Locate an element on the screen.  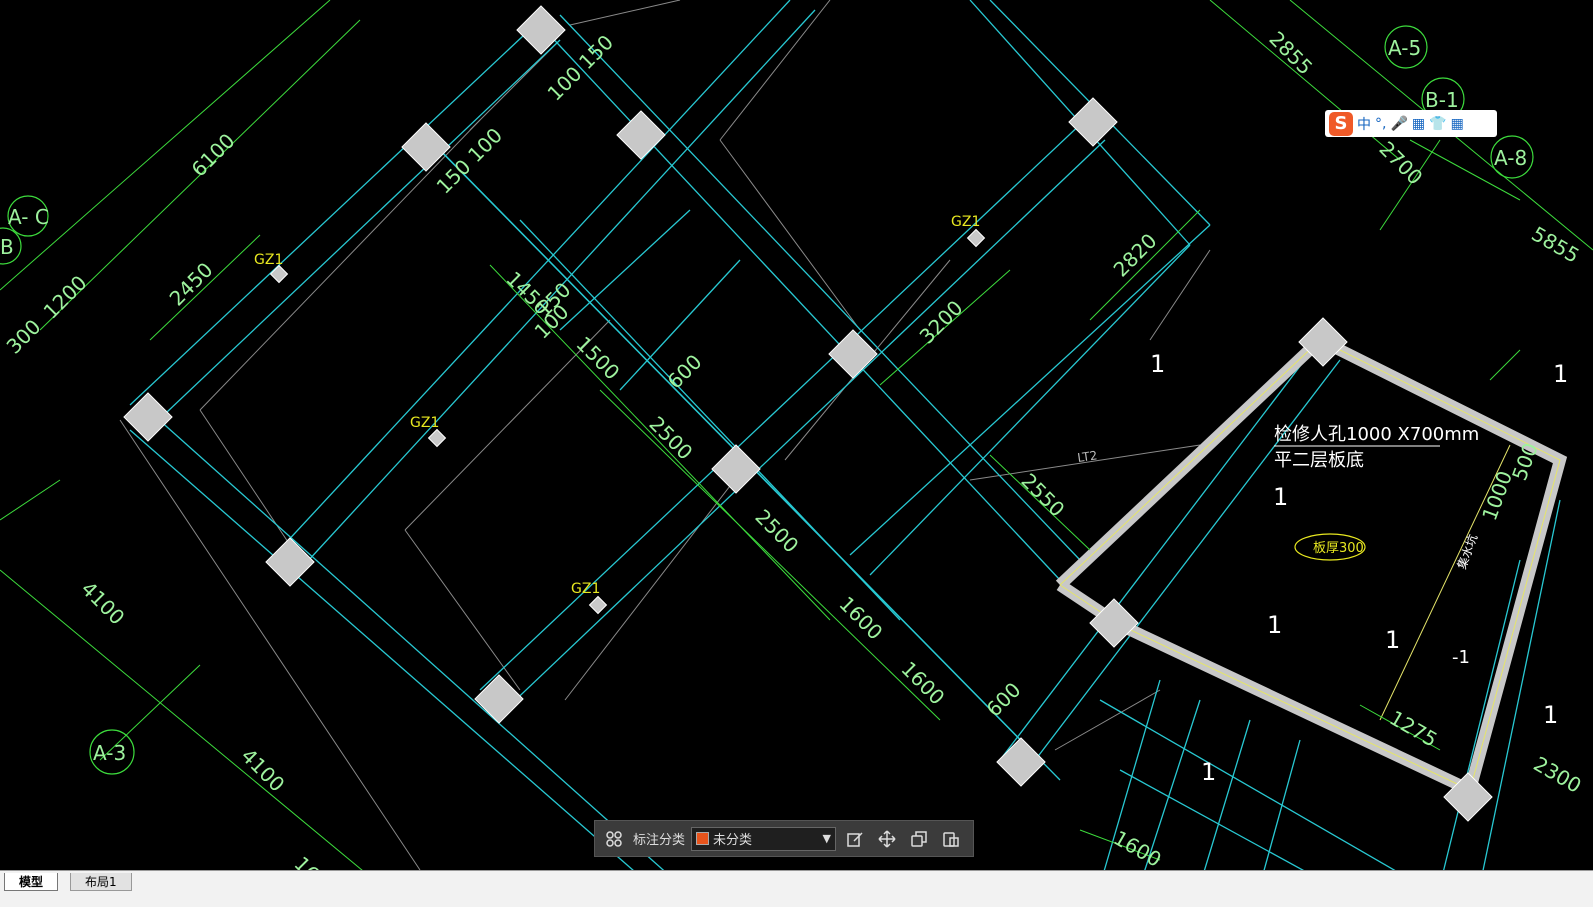
annotation-category-select: 未分类 ▼ is located at coordinates (764, 838).